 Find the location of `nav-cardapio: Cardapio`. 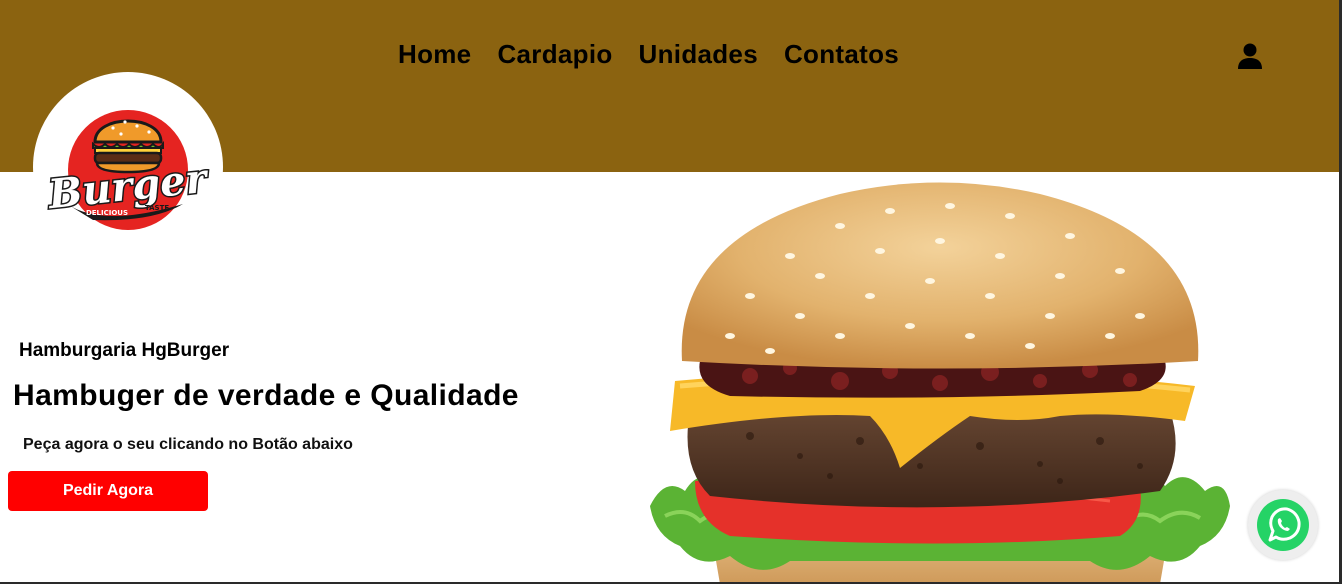

nav-cardapio: Cardapio is located at coordinates (554, 54).